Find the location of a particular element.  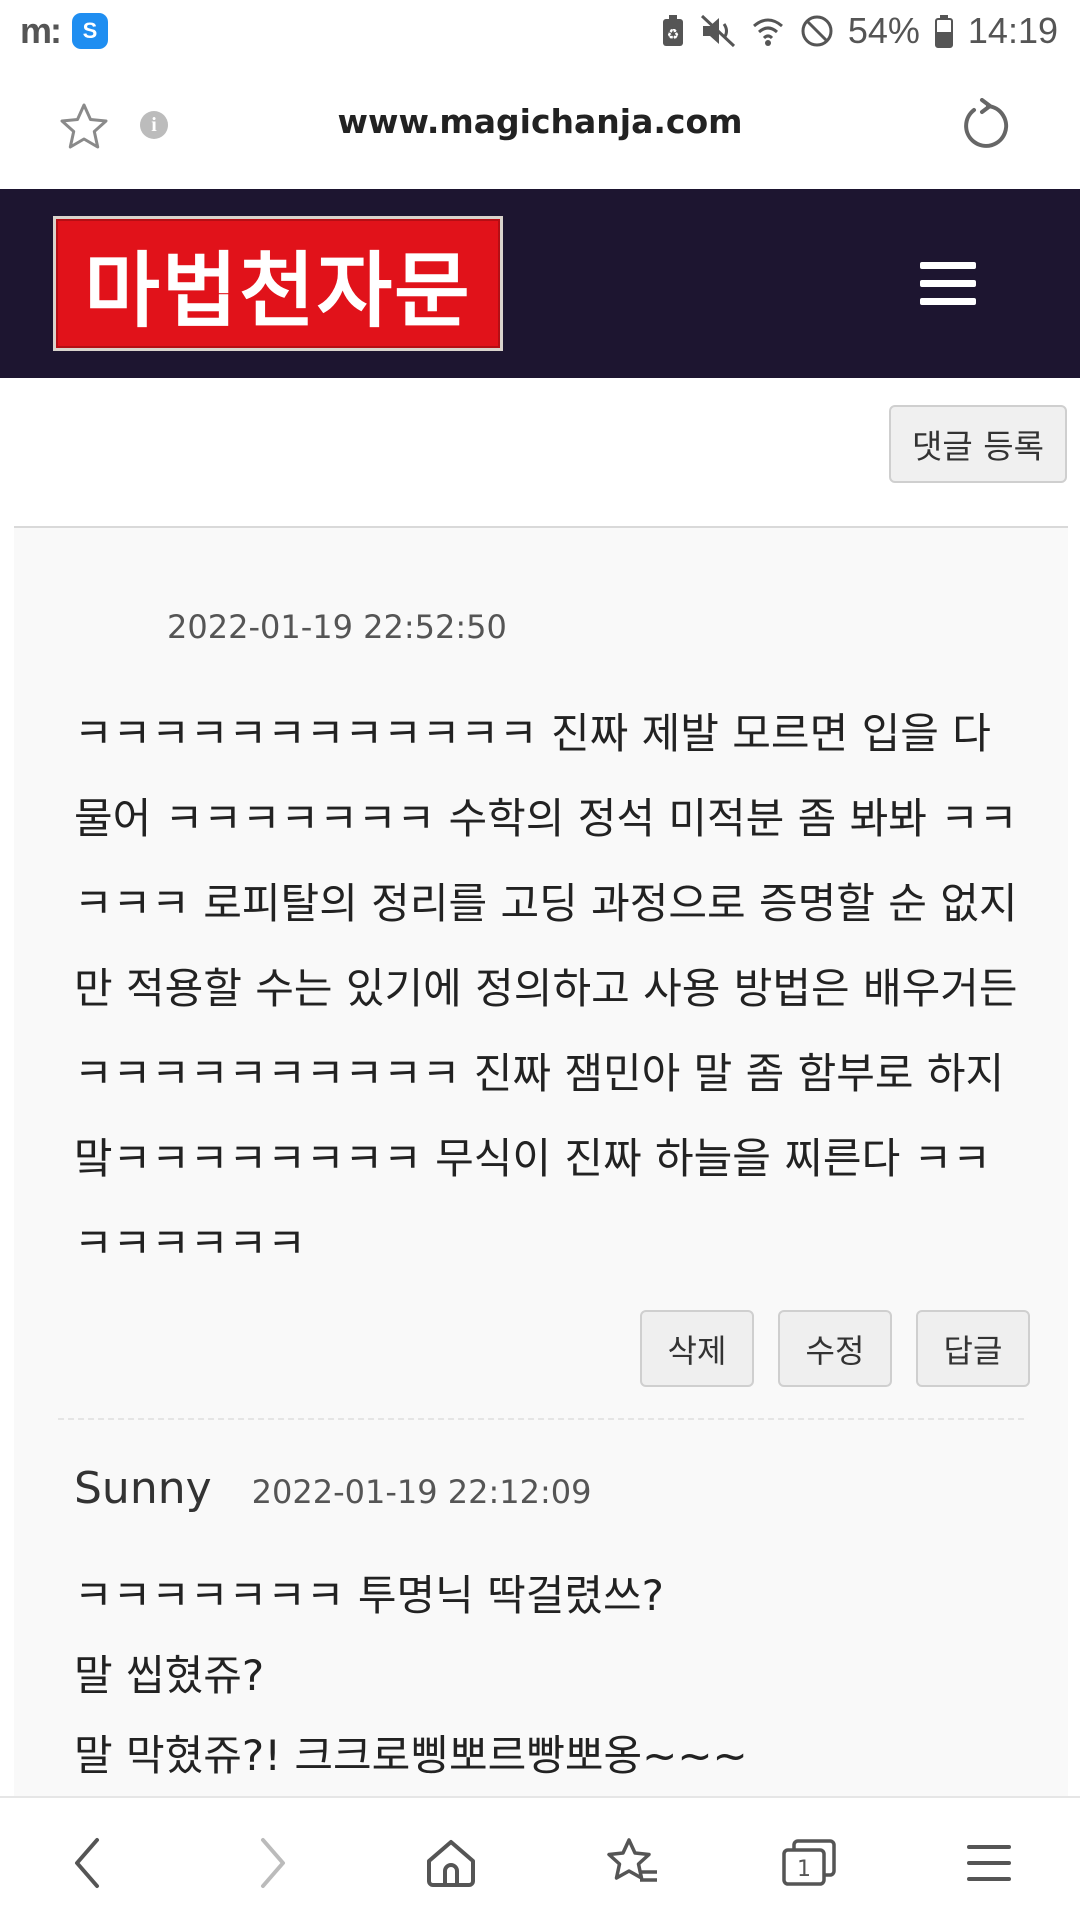

battery-saver-icon: ♻ is located at coordinates (673, 31).